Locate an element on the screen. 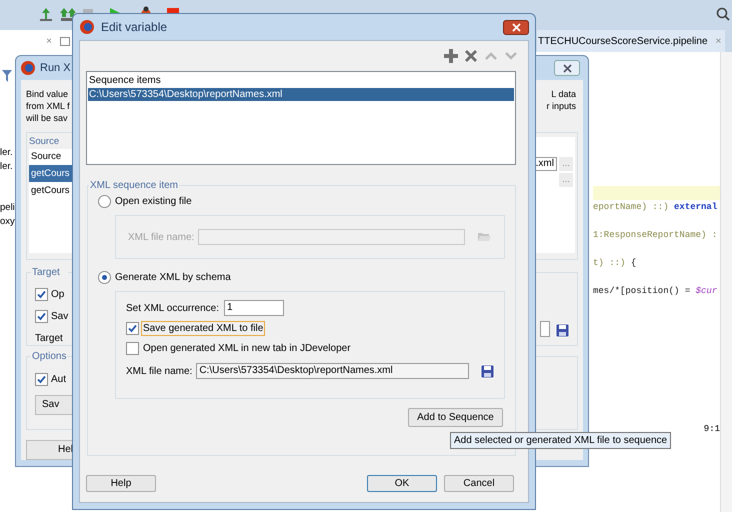 This screenshot has height=512, width=732. group-legend: Options is located at coordinates (49, 357).